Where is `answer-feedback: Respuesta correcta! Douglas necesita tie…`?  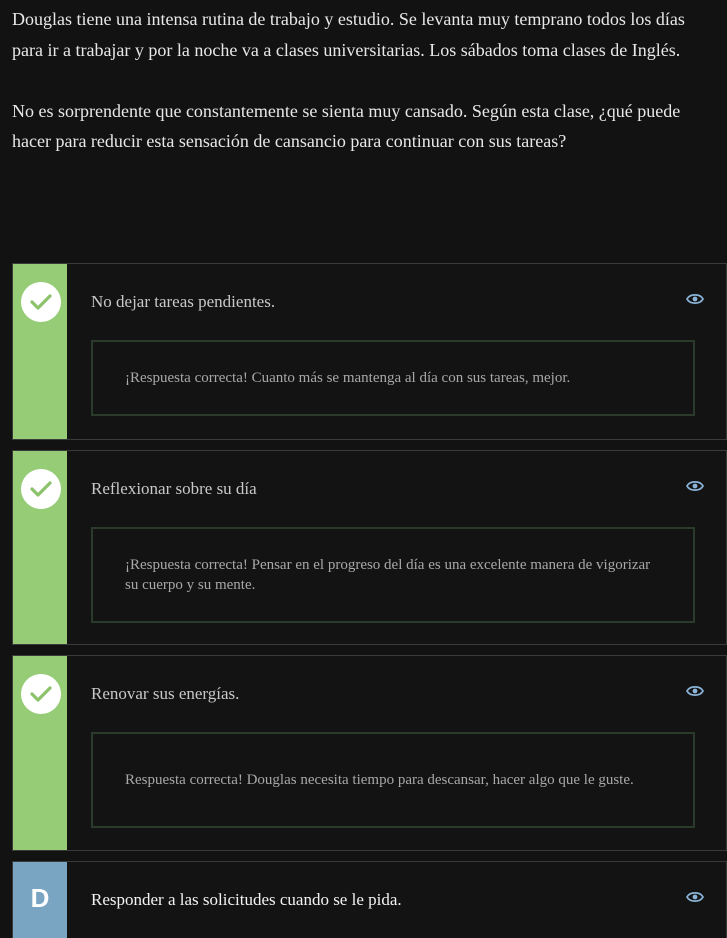
answer-feedback: Respuesta correcta! Douglas necesita tie… is located at coordinates (393, 780).